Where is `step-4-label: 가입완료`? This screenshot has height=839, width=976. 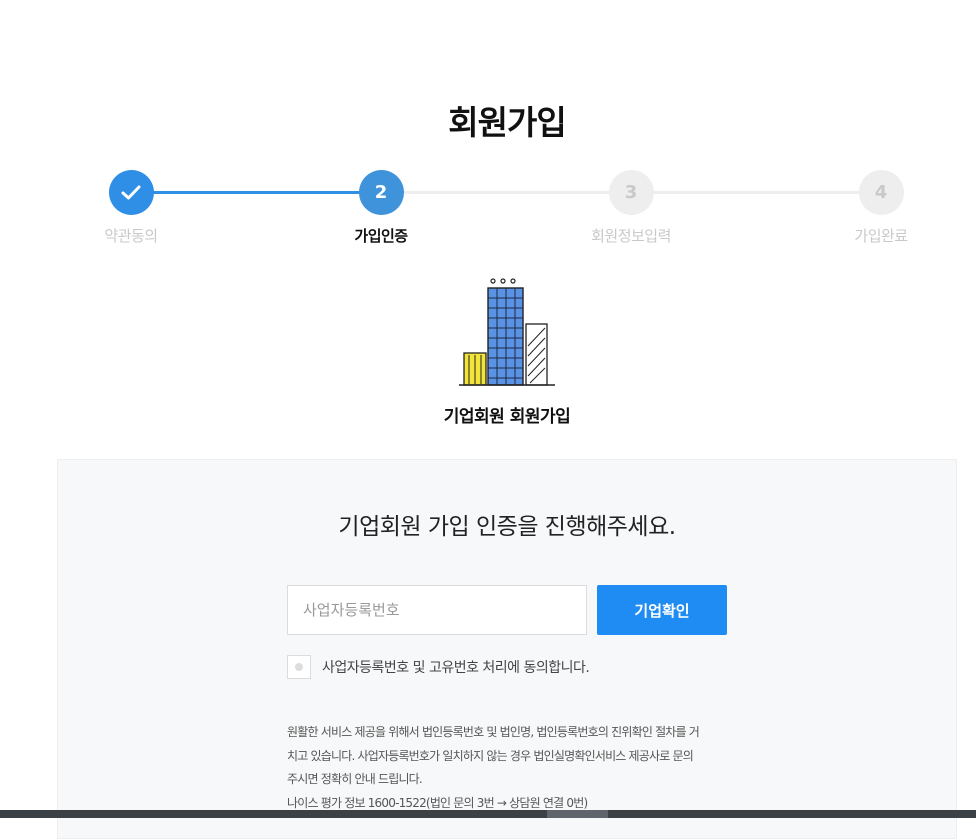 step-4-label: 가입완료 is located at coordinates (881, 236).